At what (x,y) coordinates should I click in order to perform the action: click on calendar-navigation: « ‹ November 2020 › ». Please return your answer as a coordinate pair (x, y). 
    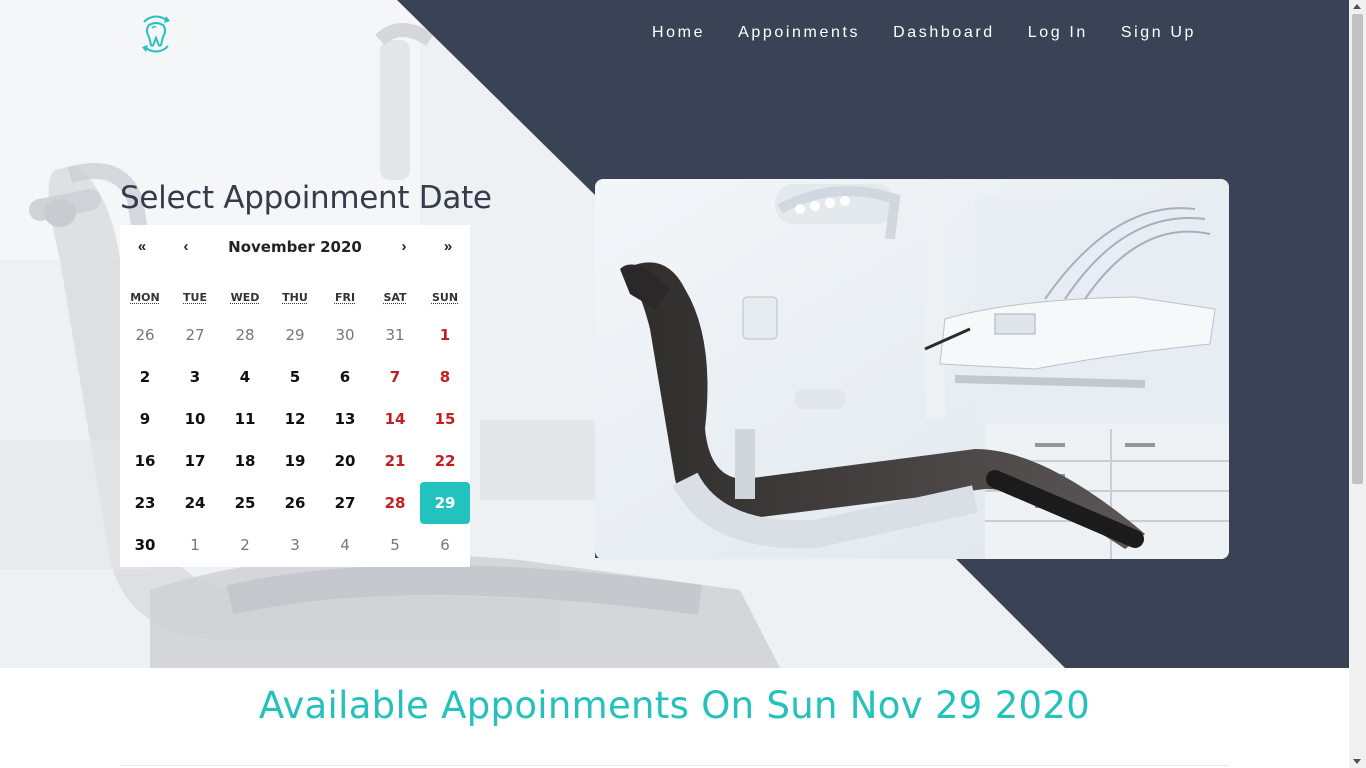
    Looking at the image, I should click on (295, 247).